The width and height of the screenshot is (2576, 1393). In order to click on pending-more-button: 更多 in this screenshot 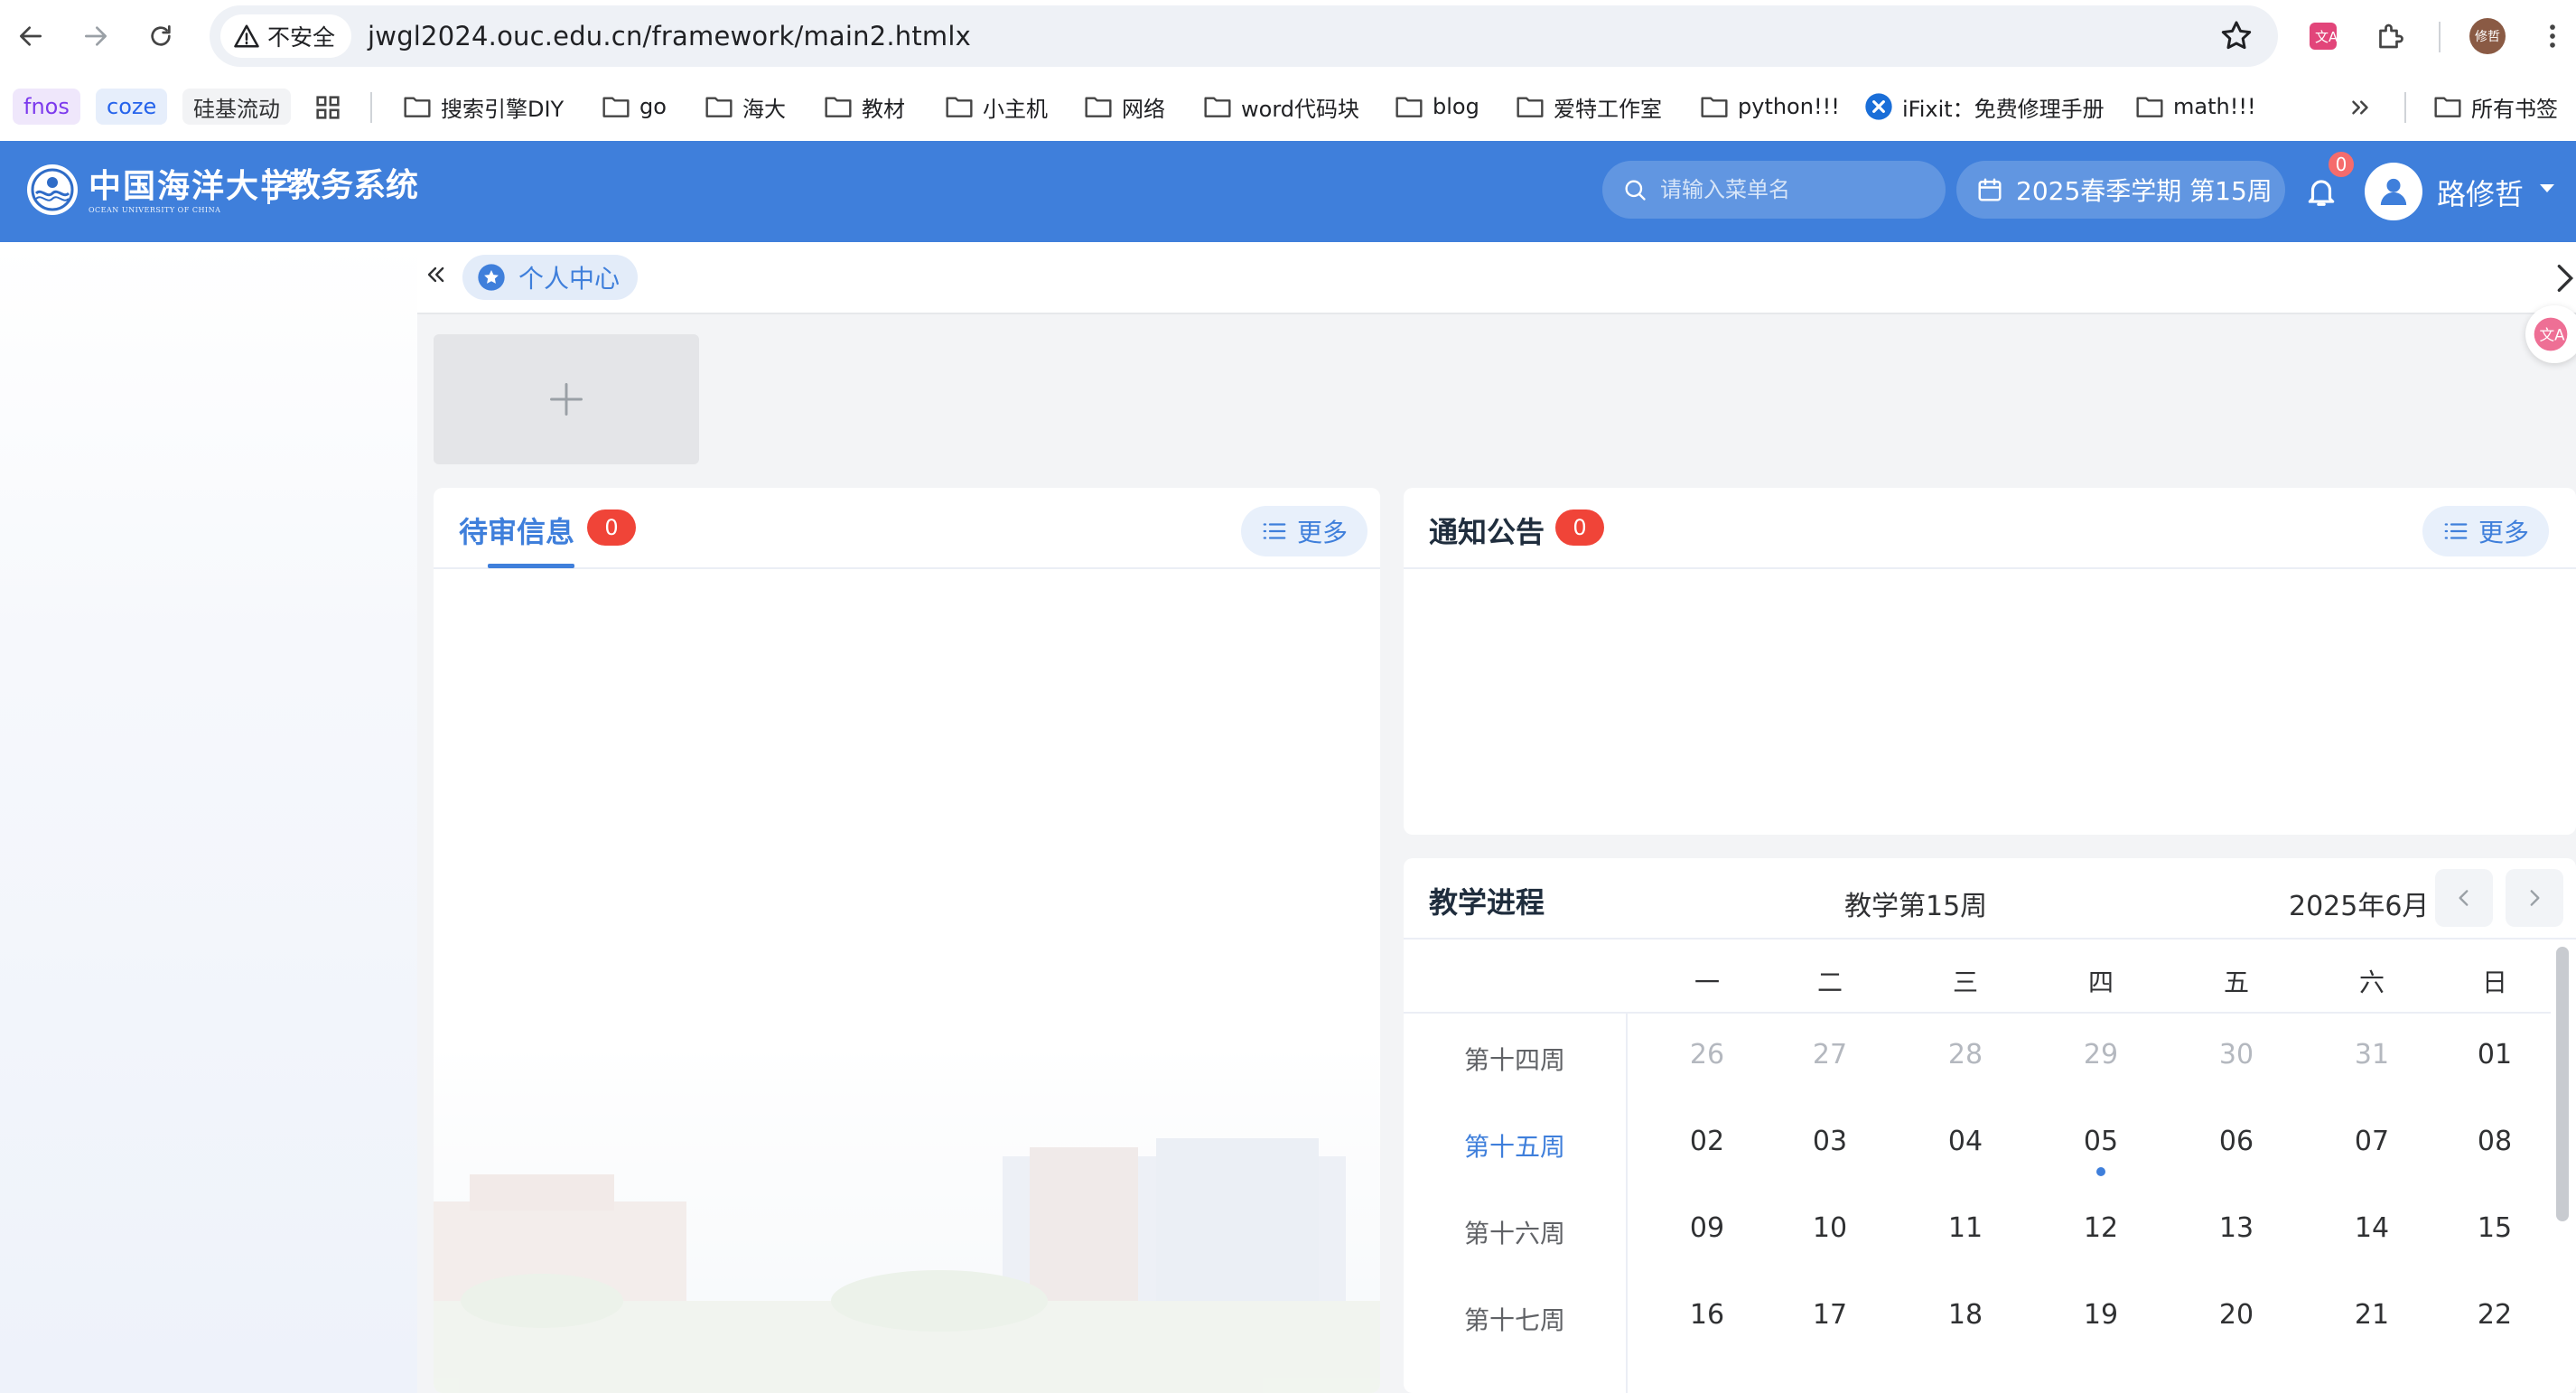, I will do `click(1304, 531)`.